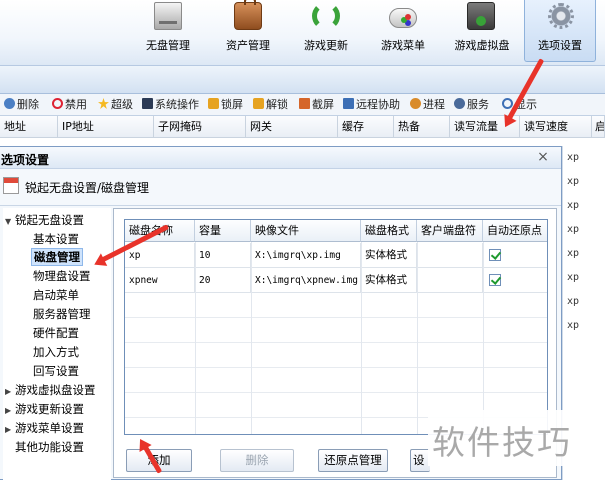  I want to click on top-toolbar: 无盘管理 资产管理 游戏更新 游戏菜单 游戏虚拟盘 选项设置, so click(302, 33).